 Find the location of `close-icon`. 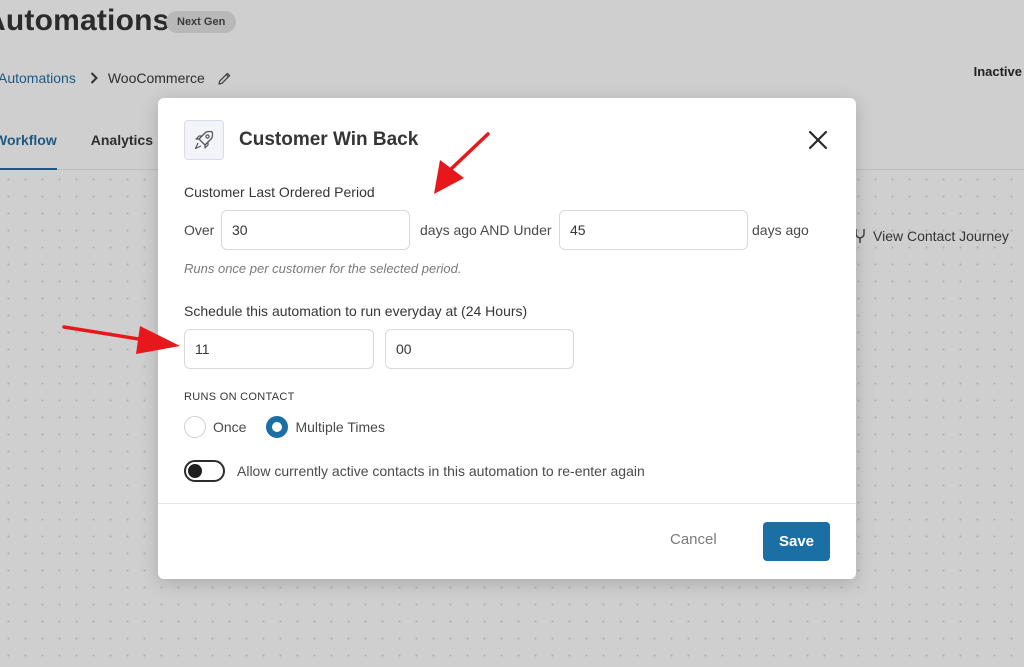

close-icon is located at coordinates (818, 140).